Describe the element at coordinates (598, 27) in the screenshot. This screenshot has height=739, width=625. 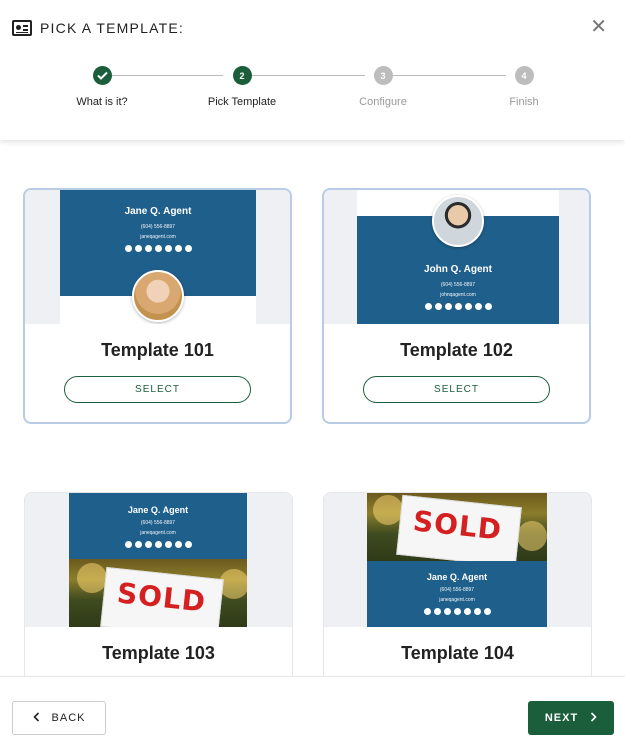
I see `close-icon: ✕` at that location.